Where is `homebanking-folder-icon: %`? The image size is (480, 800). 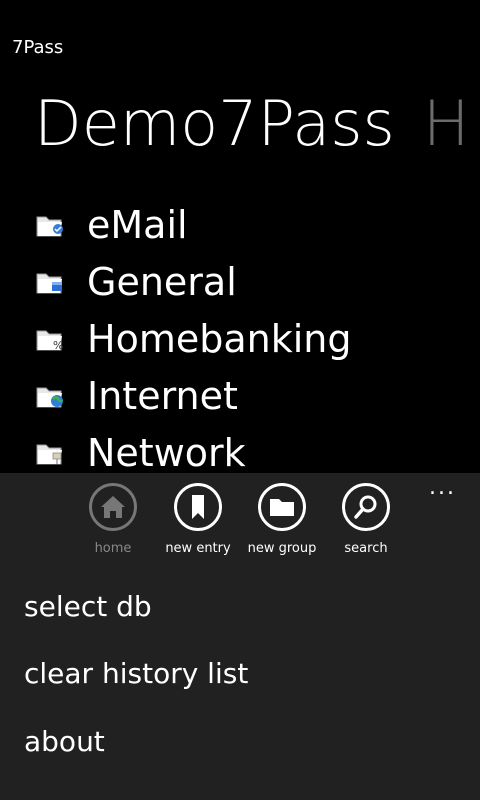
homebanking-folder-icon: % is located at coordinates (49, 341).